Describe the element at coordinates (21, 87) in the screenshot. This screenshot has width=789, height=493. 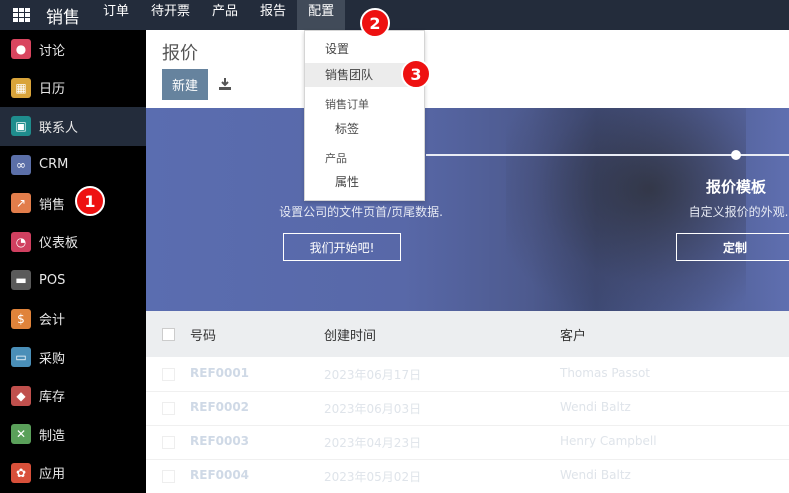
I see `calendar-icon: ▦` at that location.